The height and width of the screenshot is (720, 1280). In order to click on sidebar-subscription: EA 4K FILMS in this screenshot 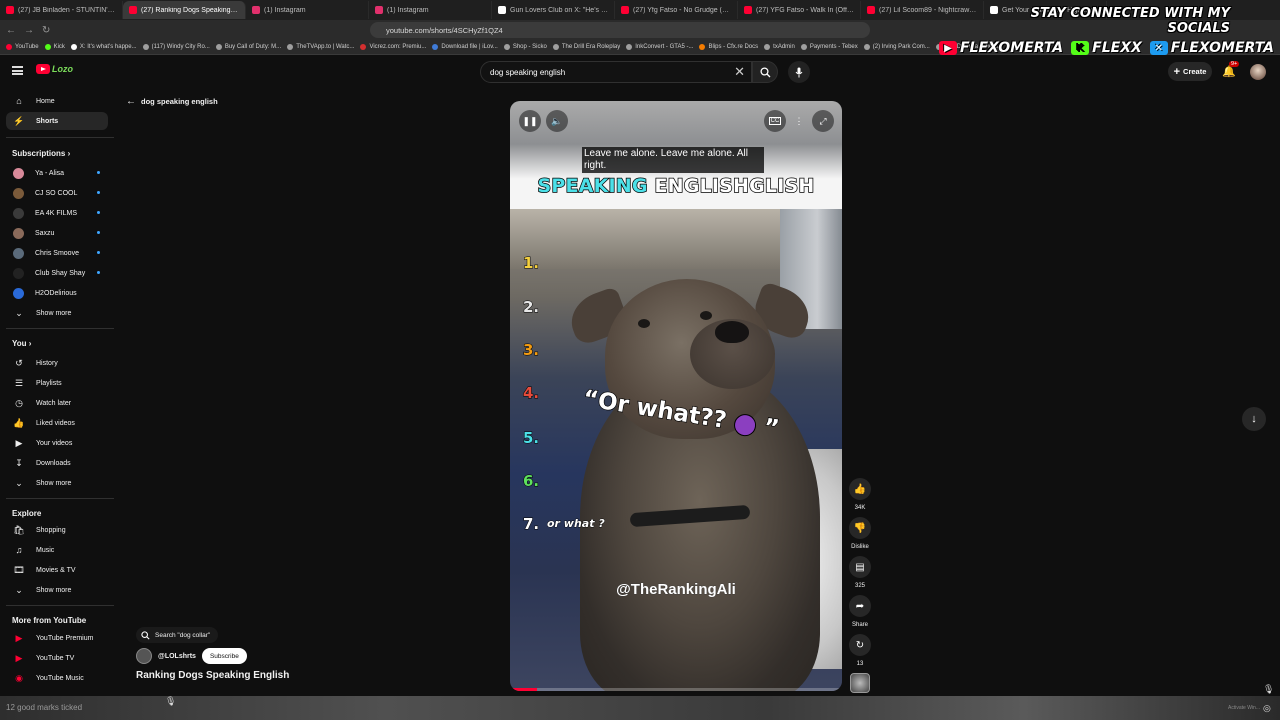, I will do `click(57, 213)`.